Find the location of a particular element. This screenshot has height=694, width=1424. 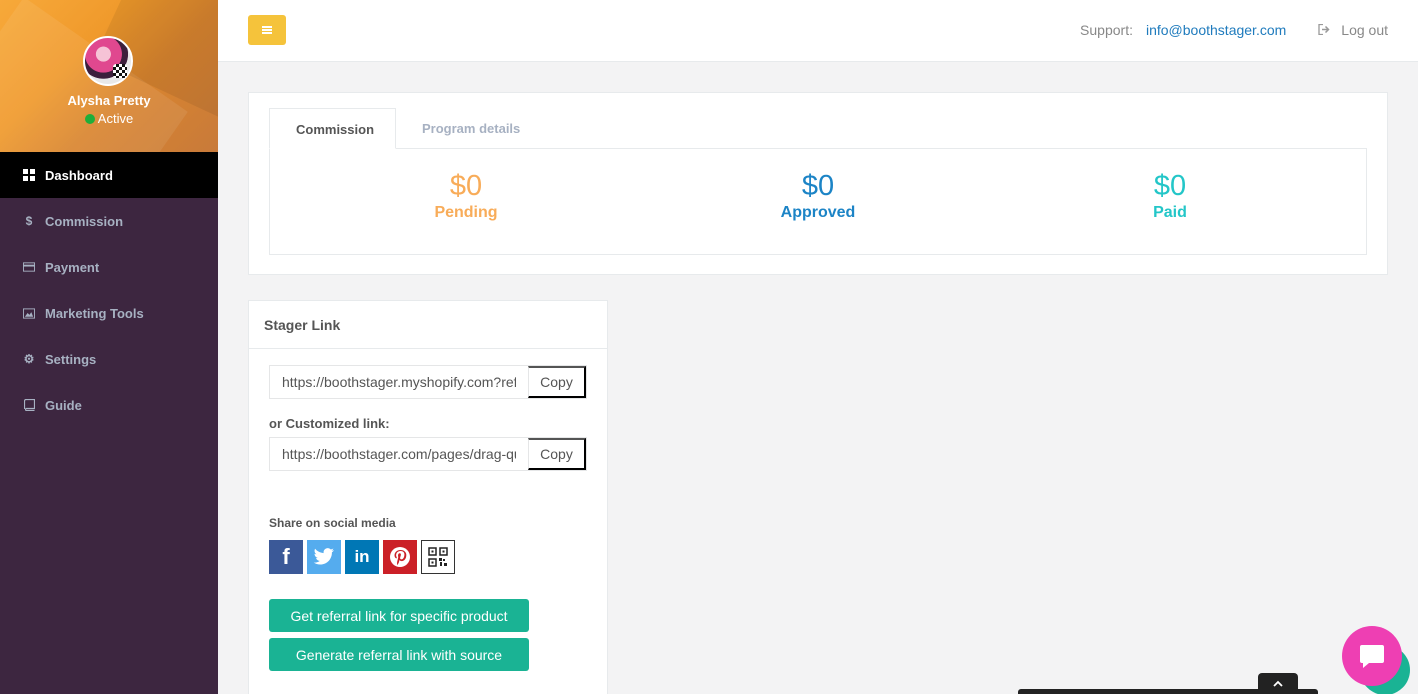

stat-approved: $0 Approved is located at coordinates (818, 196).